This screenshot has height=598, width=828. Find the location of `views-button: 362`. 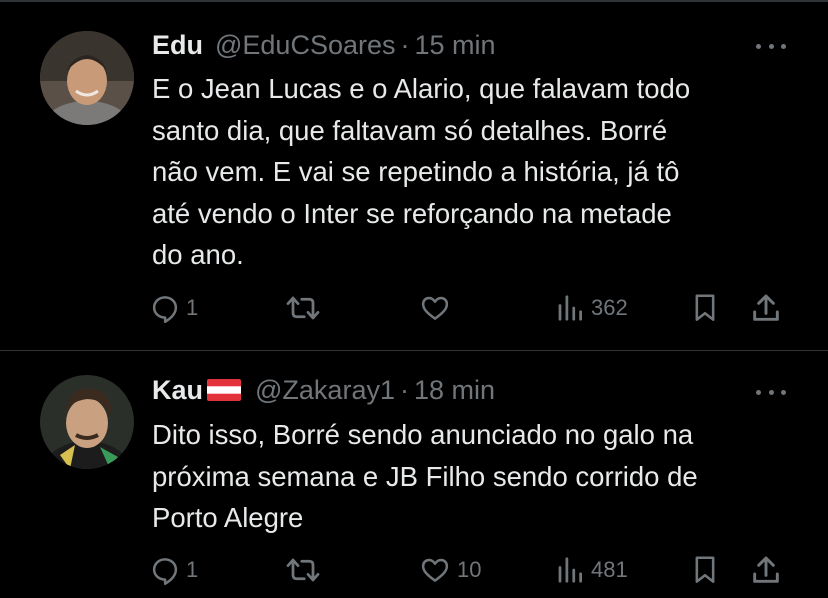

views-button: 362 is located at coordinates (591, 308).